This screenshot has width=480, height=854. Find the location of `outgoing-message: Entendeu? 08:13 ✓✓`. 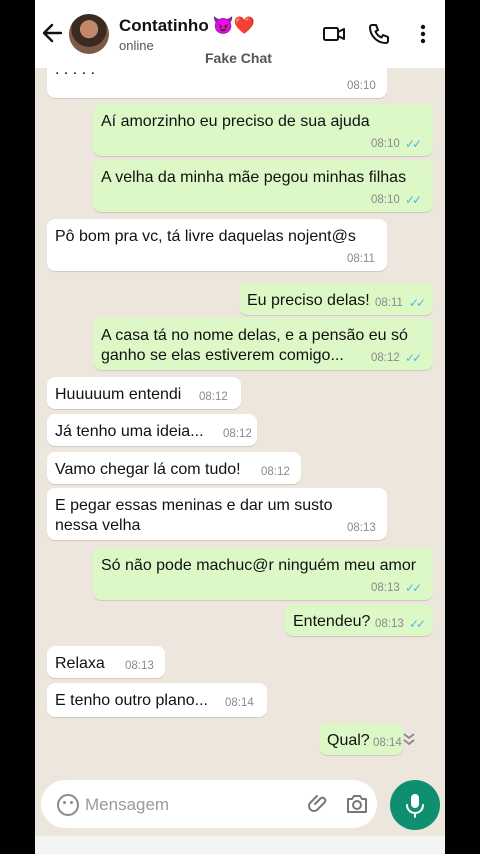

outgoing-message: Entendeu? 08:13 ✓✓ is located at coordinates (359, 620).